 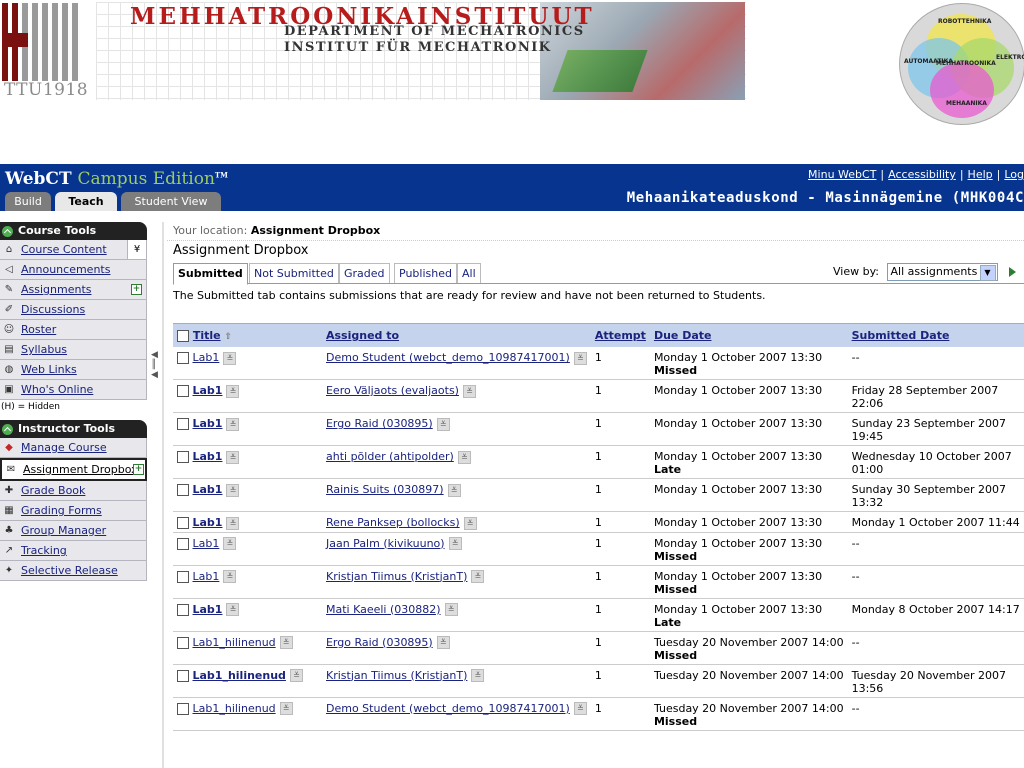 I want to click on sidebar-item-assignment-dropbox: ✉ Assignment Dropbox +, so click(x=73, y=469).